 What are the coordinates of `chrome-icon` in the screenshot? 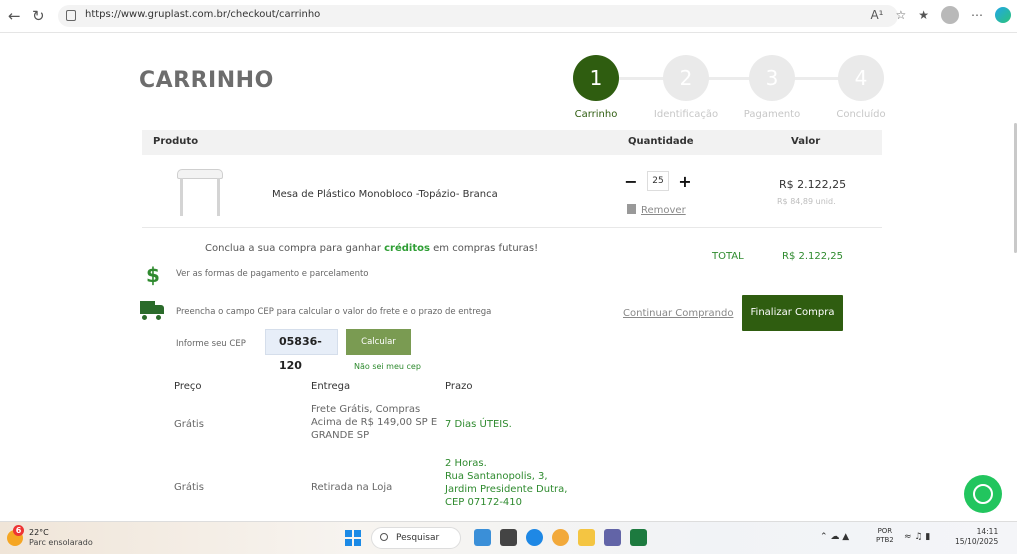 It's located at (560, 537).